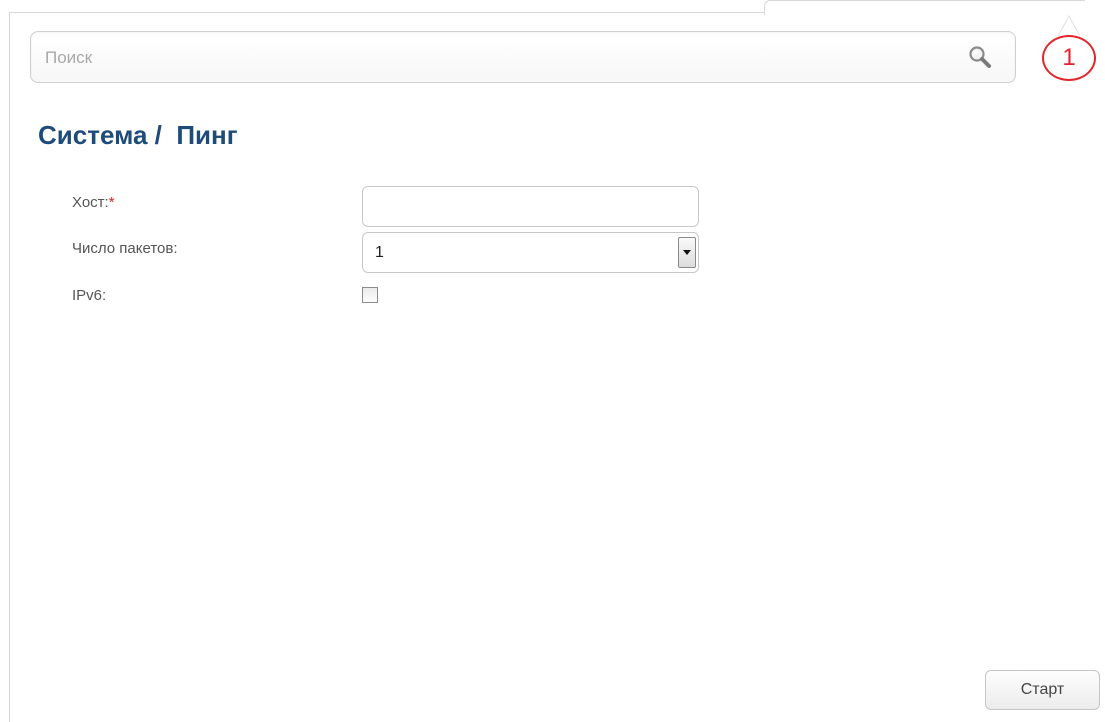  What do you see at coordinates (386, 12) in the screenshot?
I see `content-frame-top-border` at bounding box center [386, 12].